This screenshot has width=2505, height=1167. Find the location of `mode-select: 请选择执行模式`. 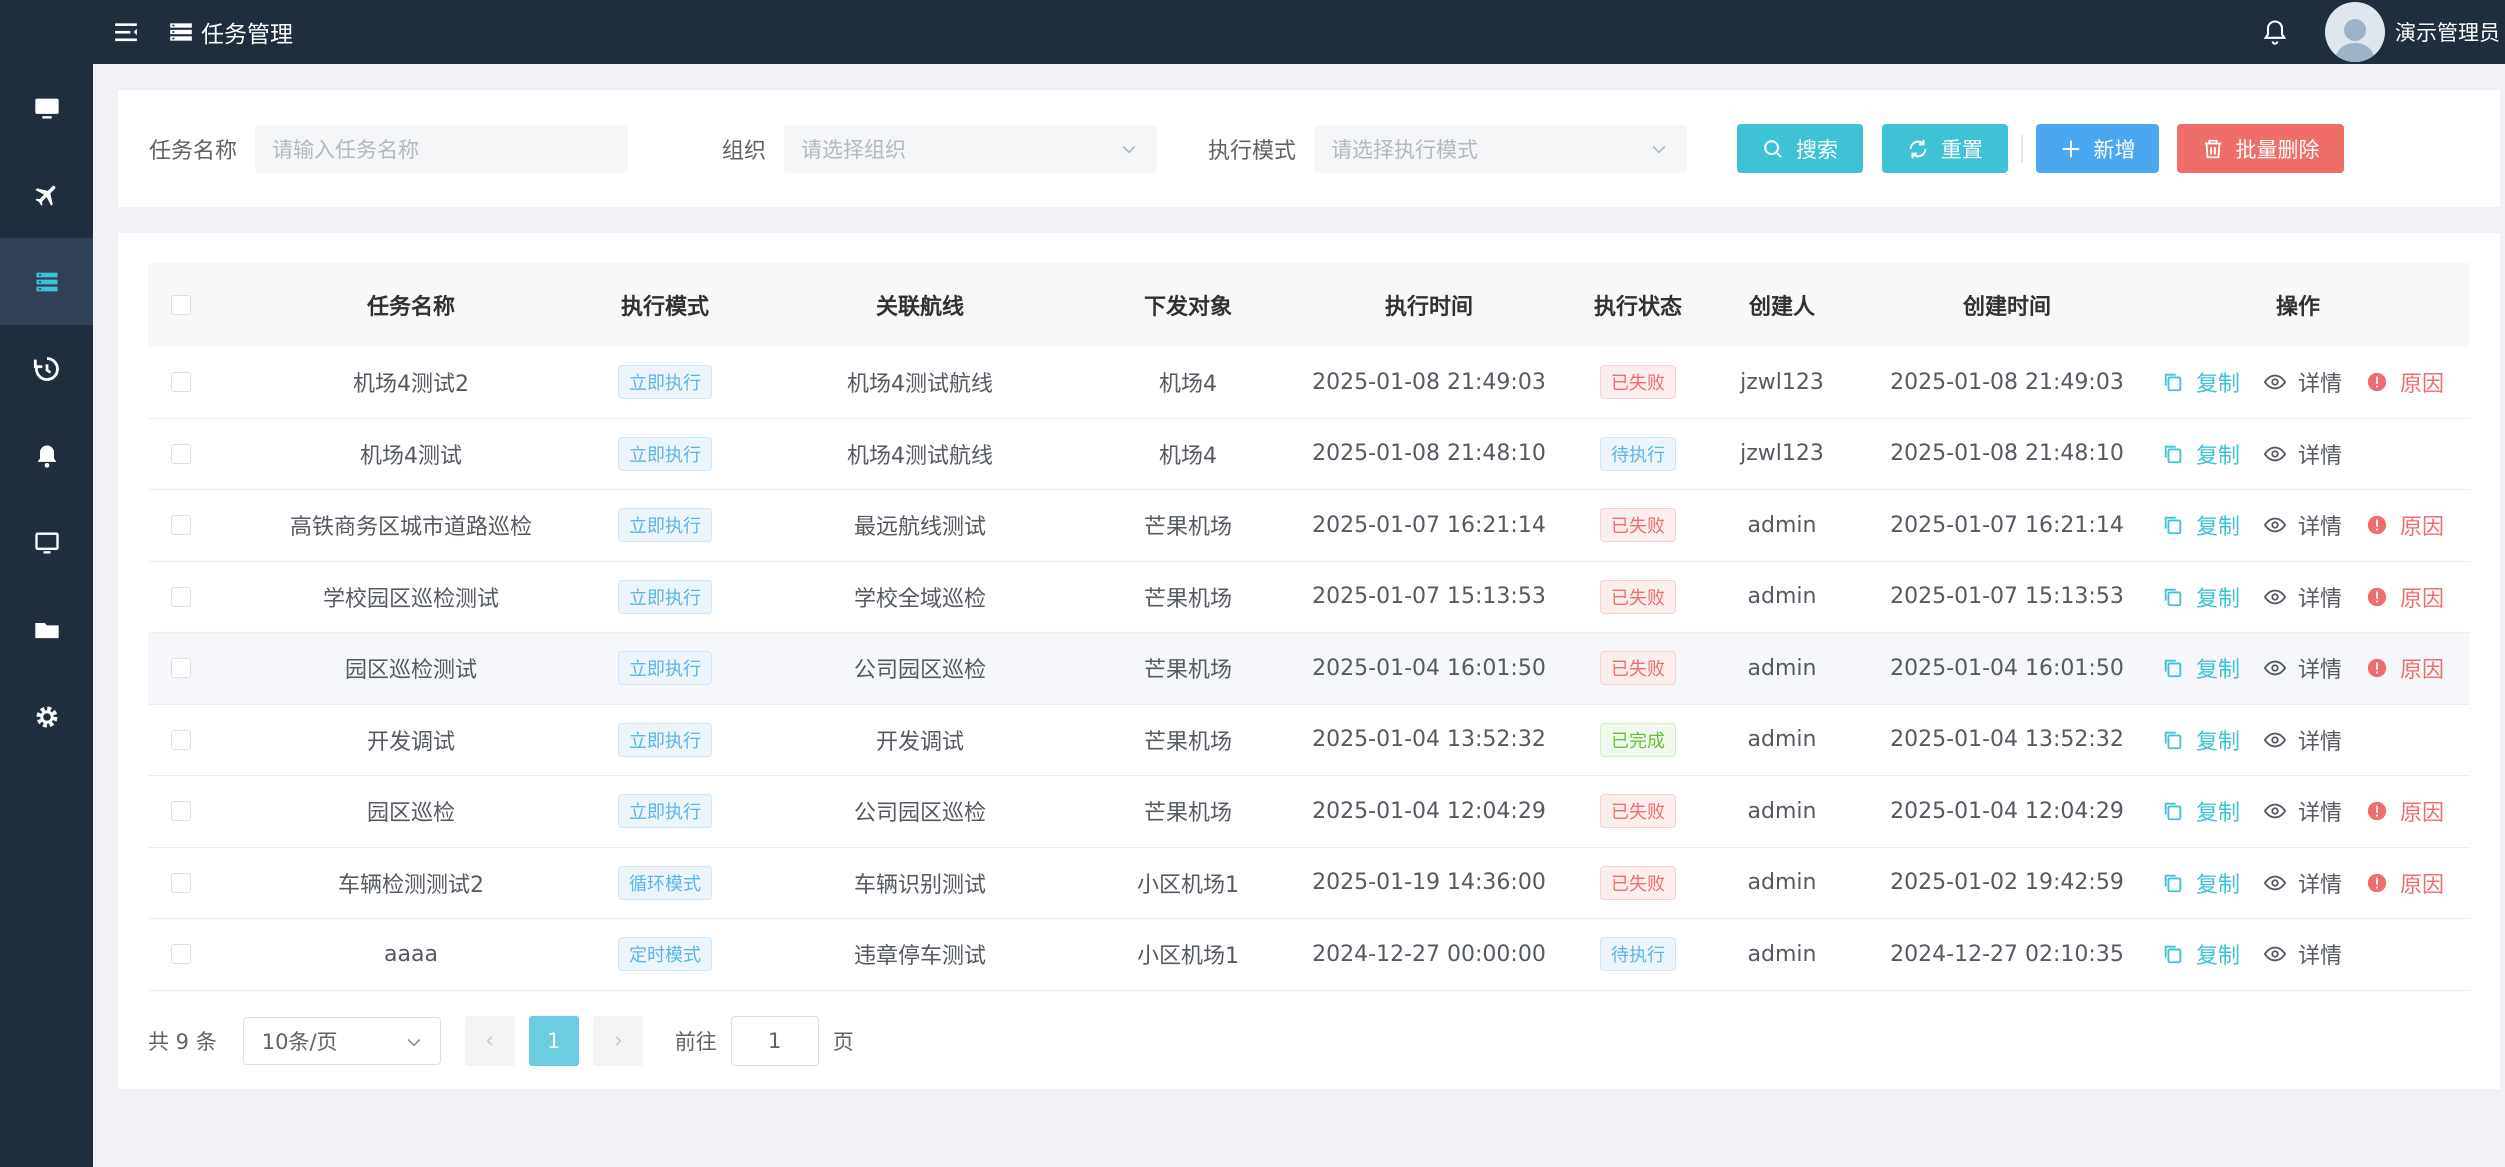

mode-select: 请选择执行模式 is located at coordinates (1501, 148).